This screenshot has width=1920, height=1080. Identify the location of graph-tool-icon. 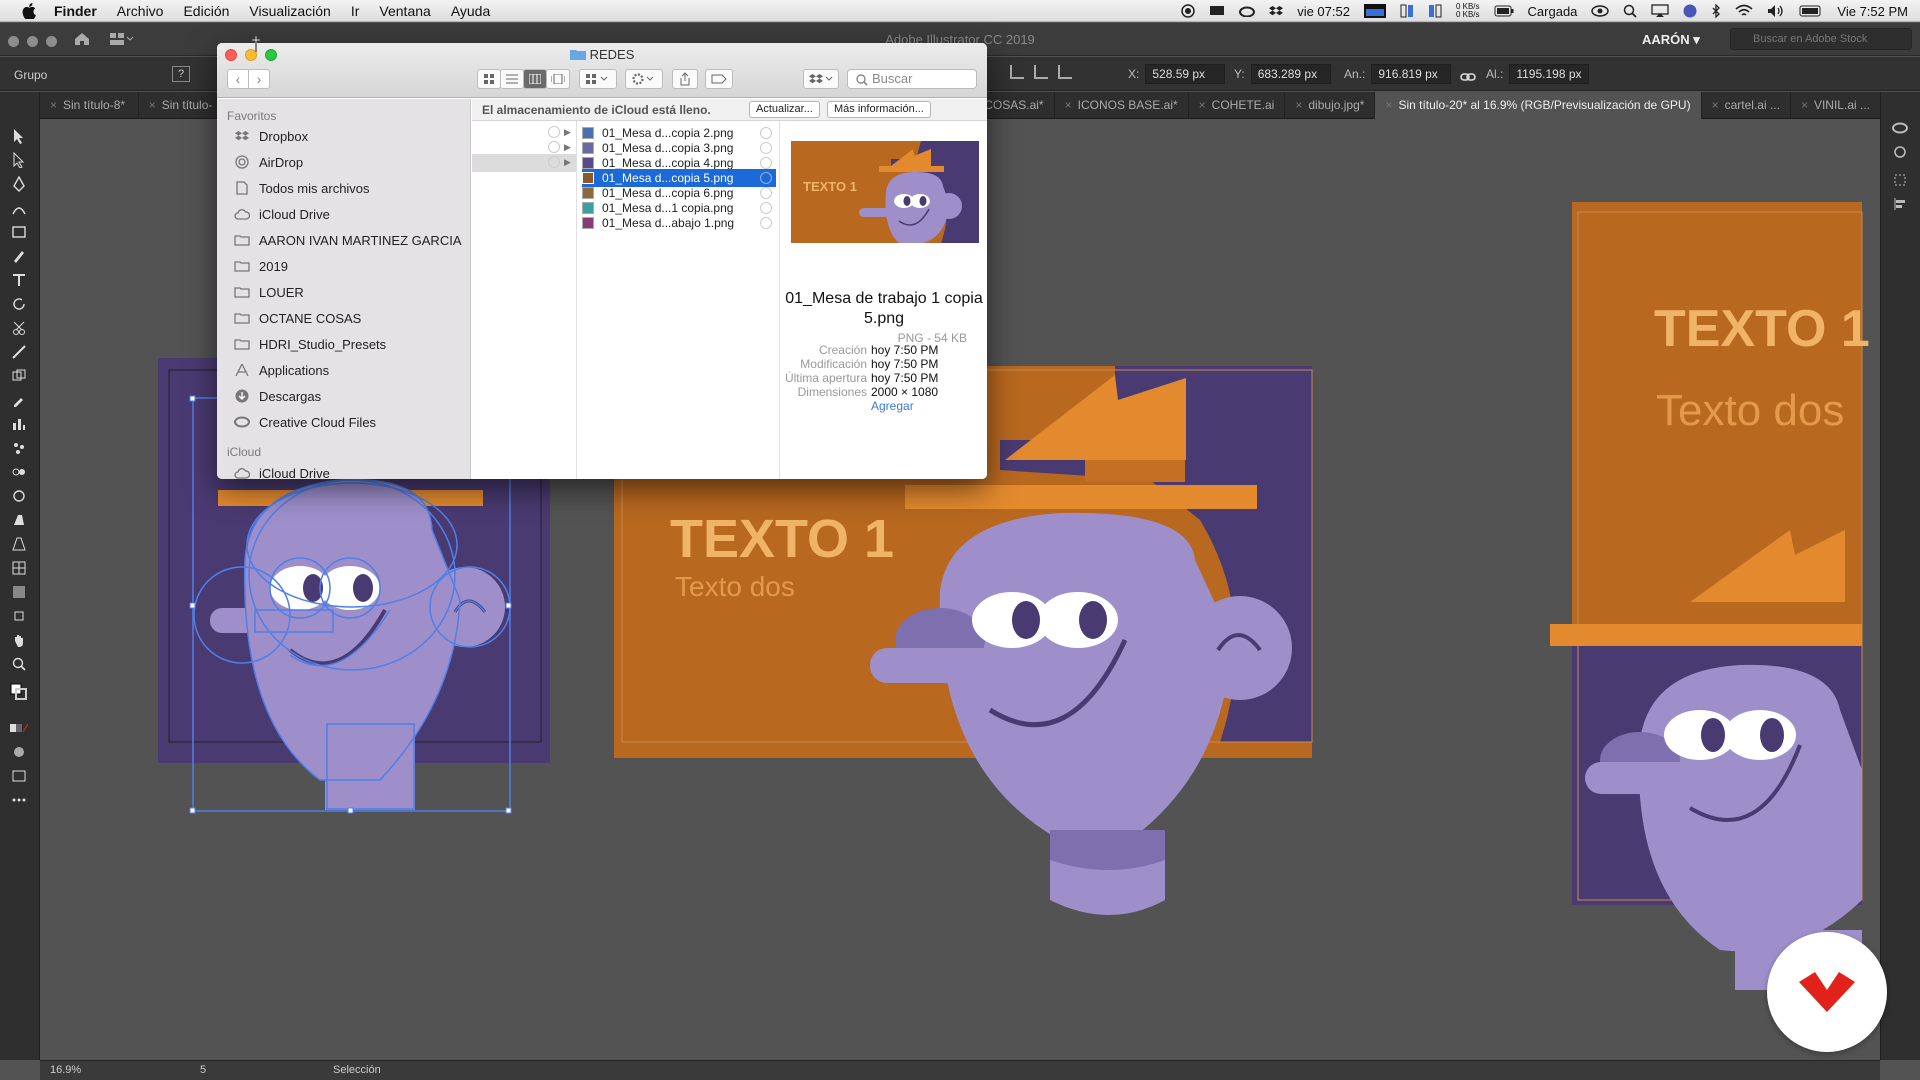
(19, 424).